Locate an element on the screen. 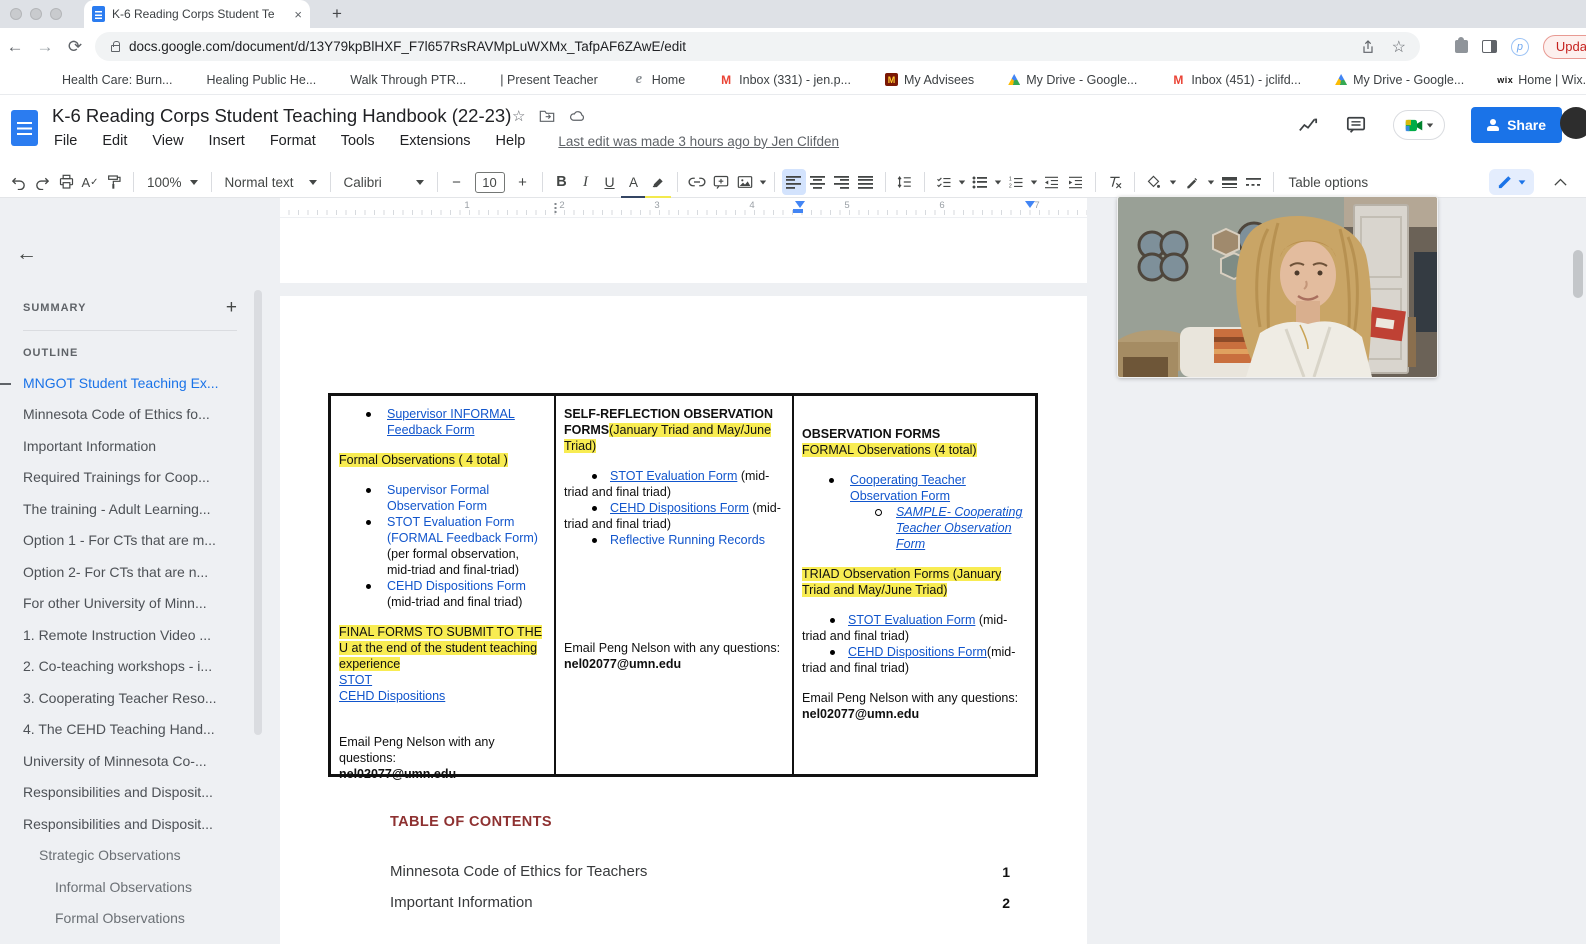 The height and width of the screenshot is (944, 1586). insert-image-icon is located at coordinates (745, 182).